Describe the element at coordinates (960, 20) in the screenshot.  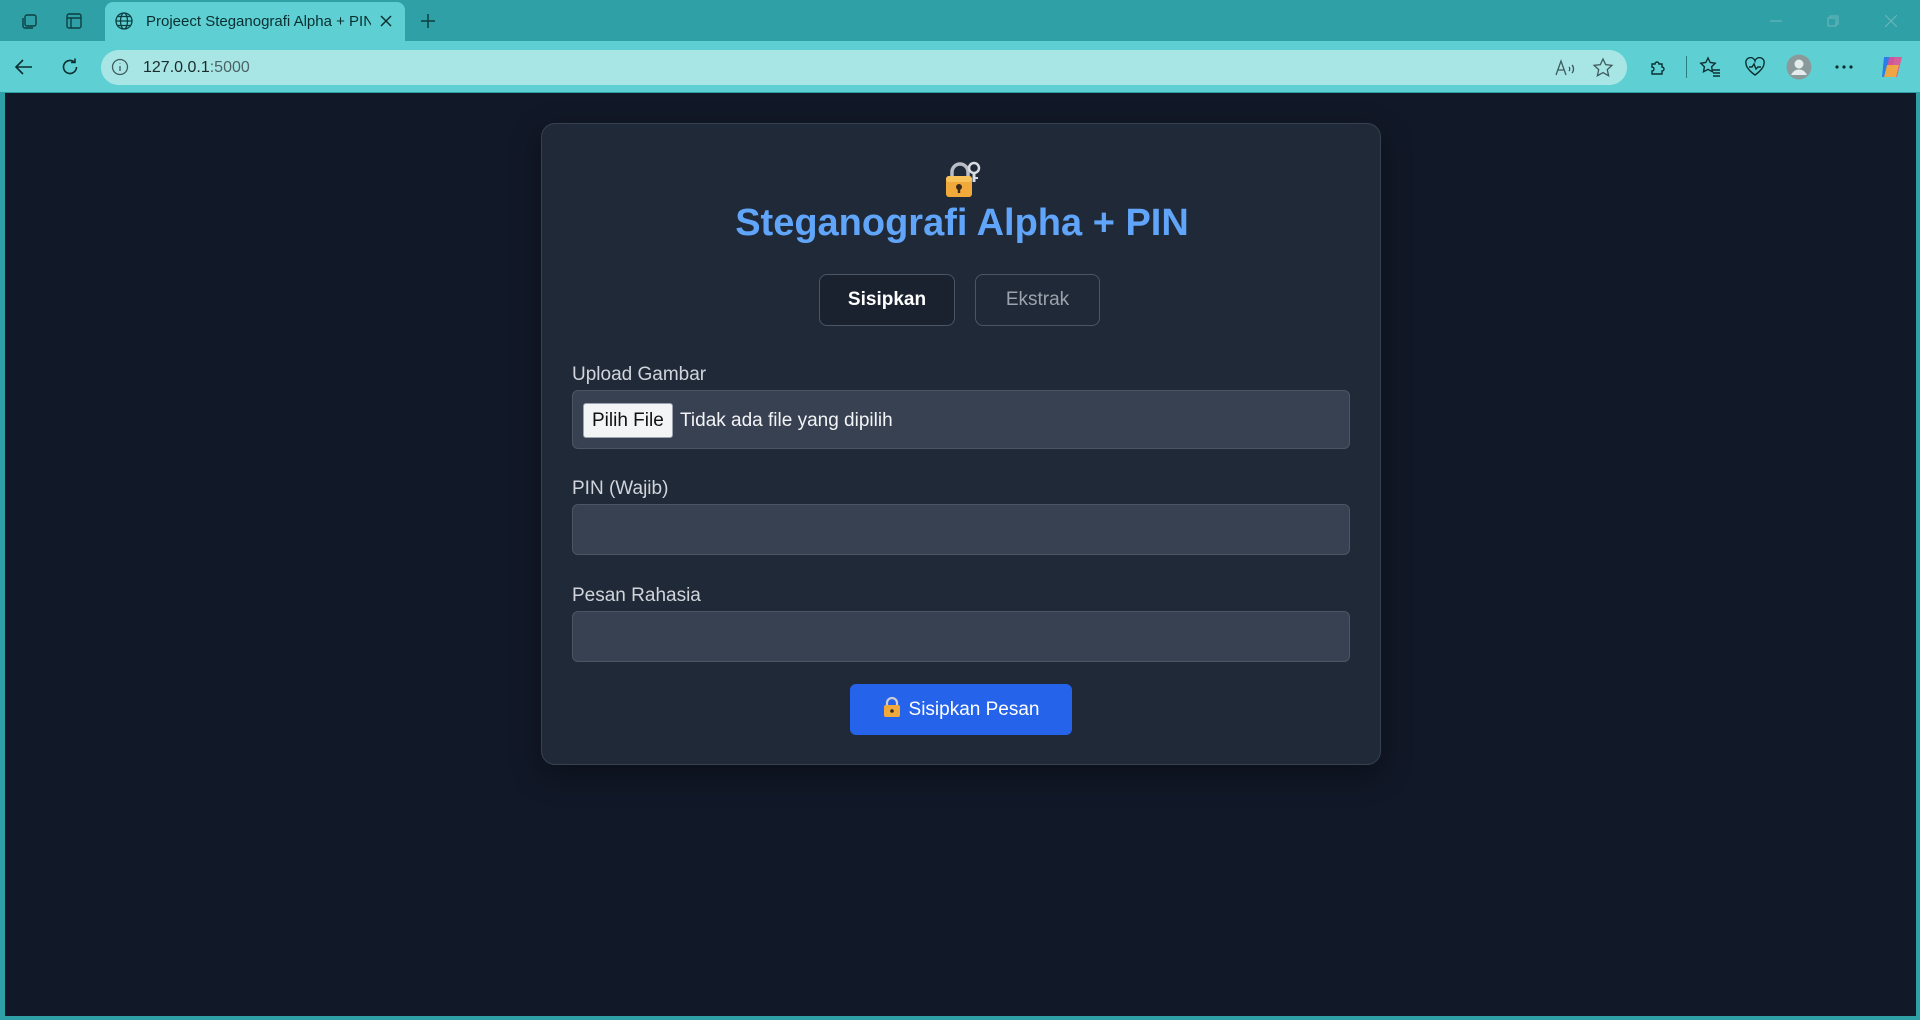
I see `browser-tab-bar: Projeect Steganografi Alpha + PIN` at that location.